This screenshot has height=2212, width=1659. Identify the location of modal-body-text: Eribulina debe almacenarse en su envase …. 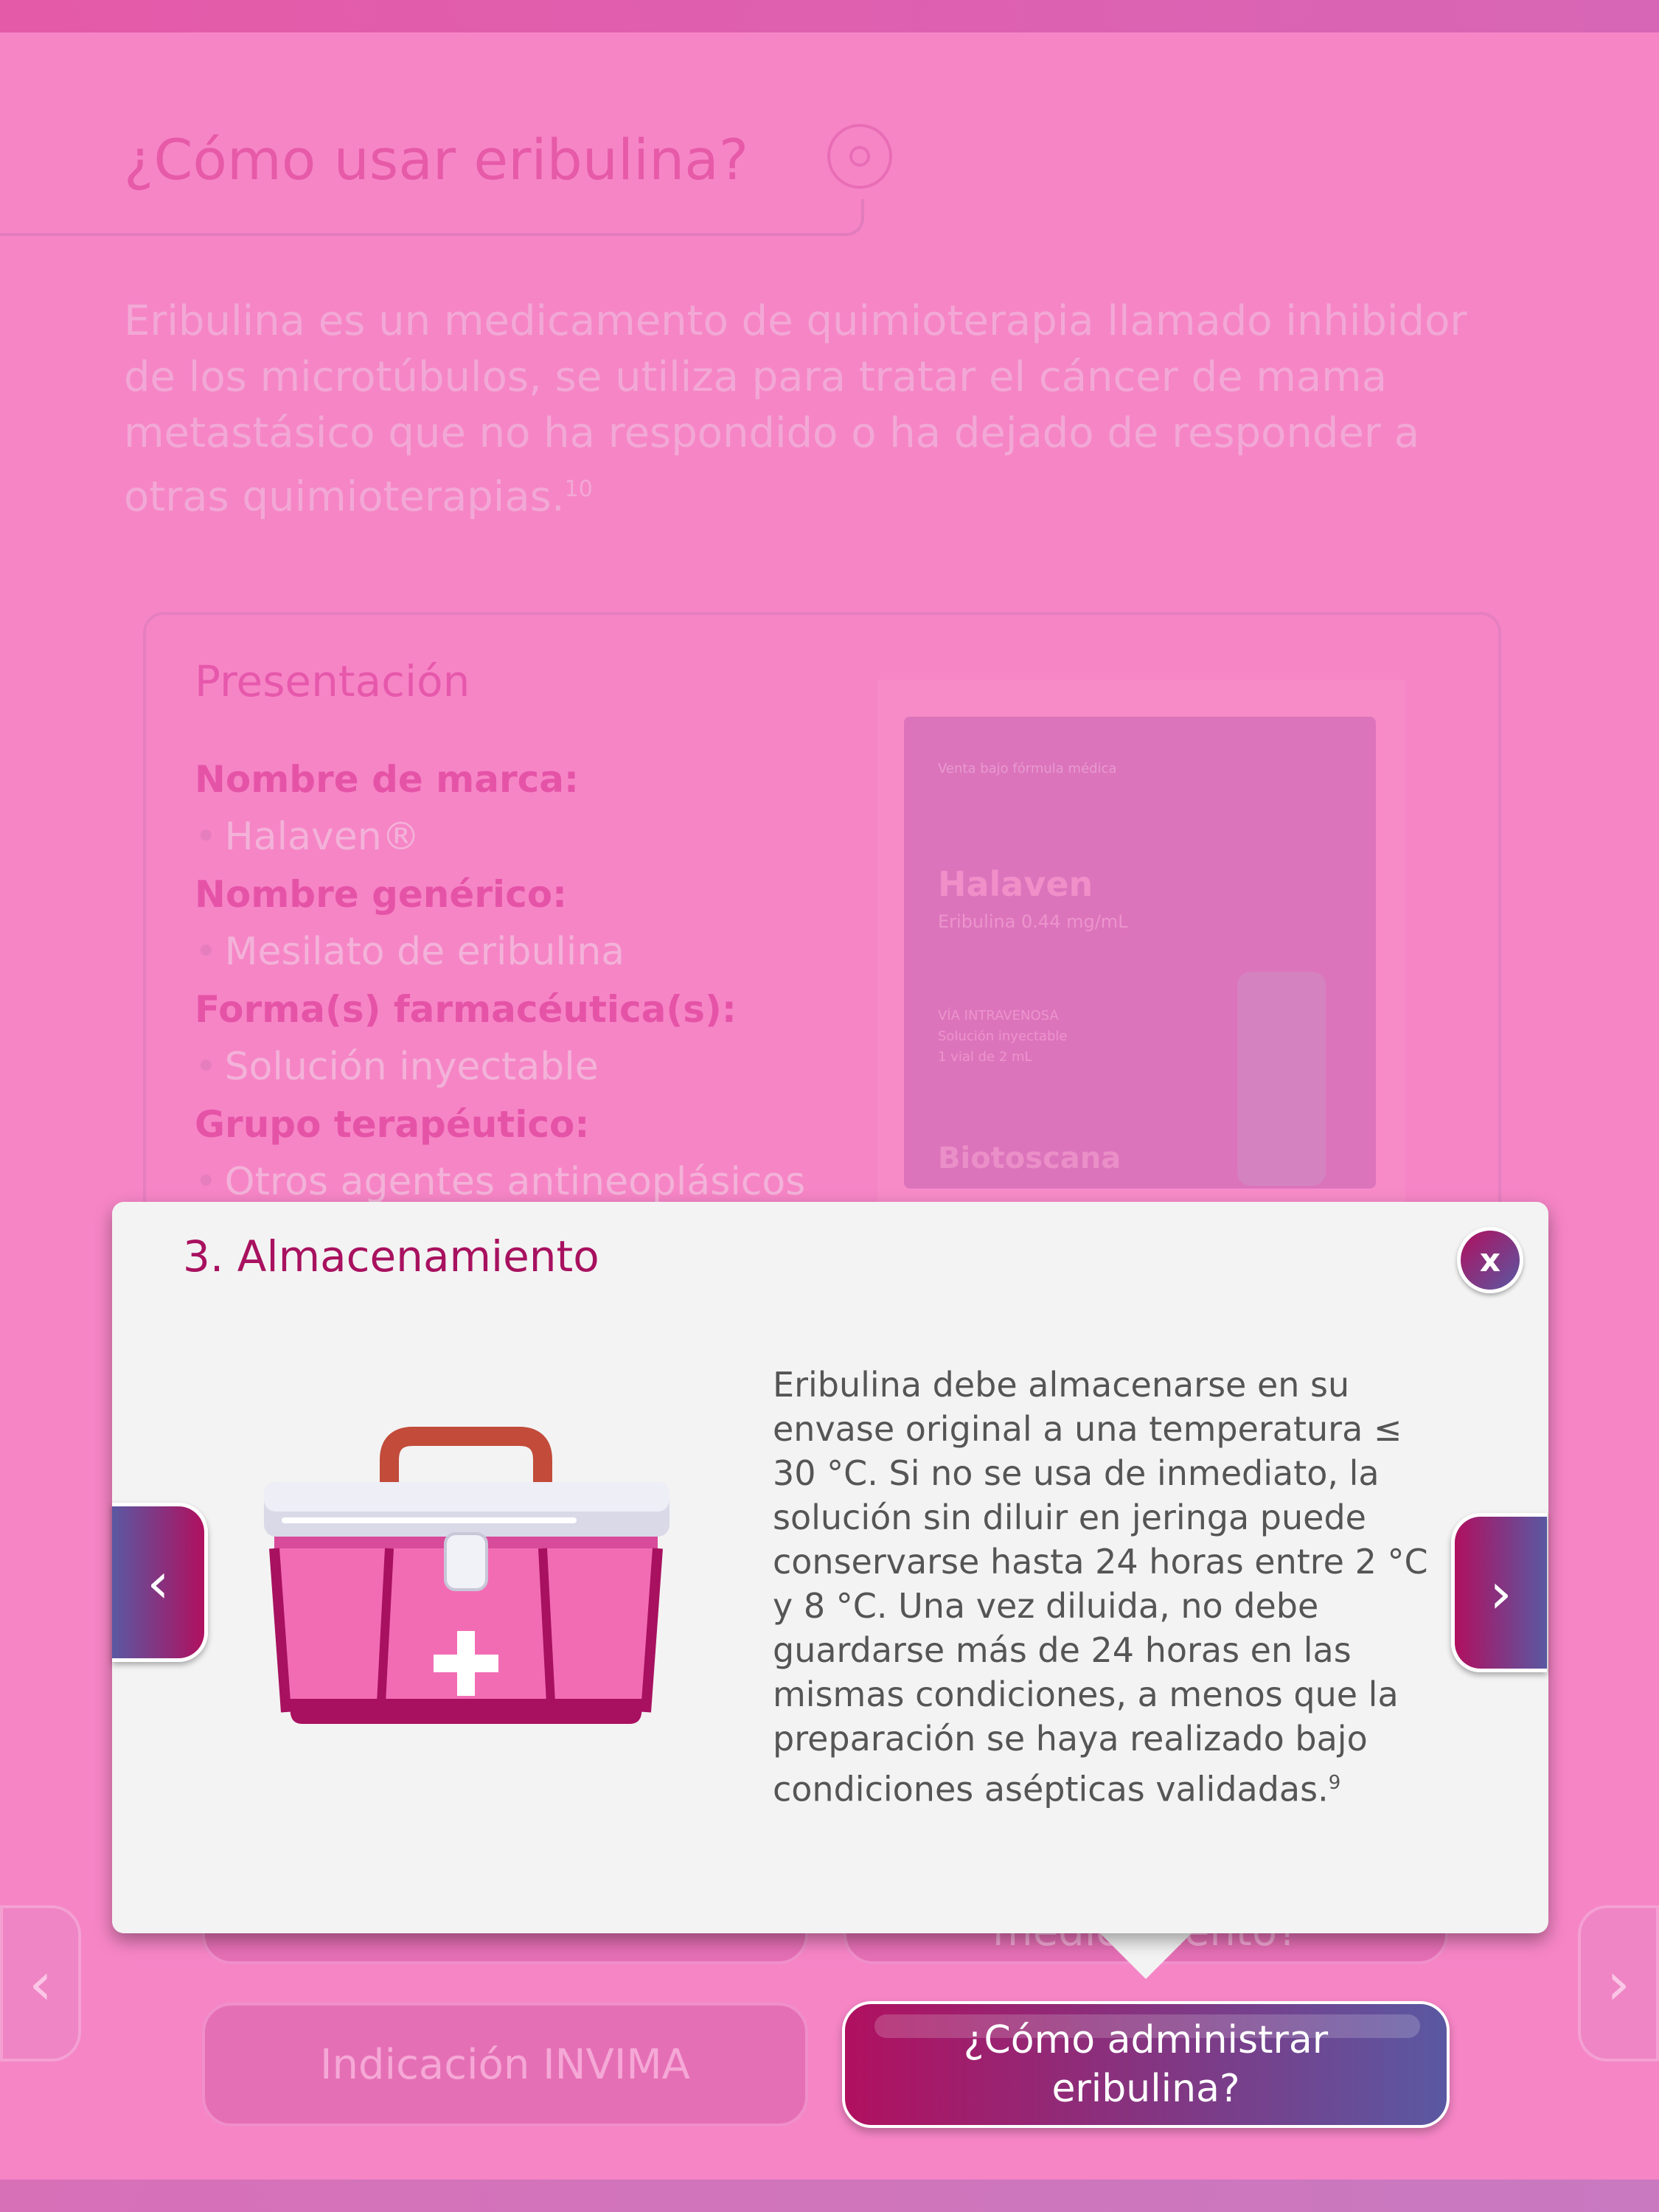
(1100, 1587).